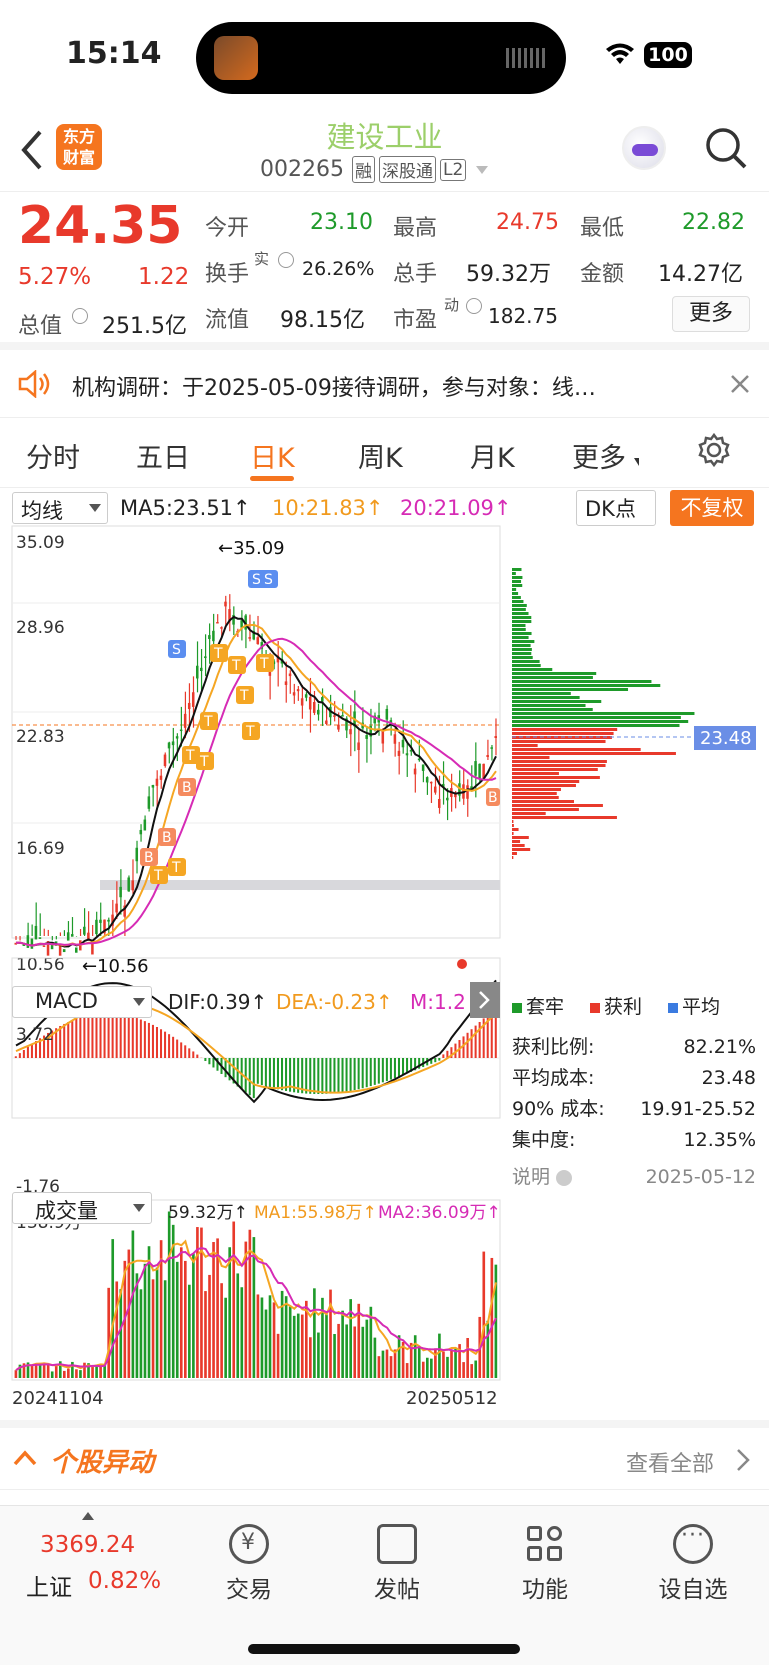  I want to click on last-price: 24.35, so click(100, 226).